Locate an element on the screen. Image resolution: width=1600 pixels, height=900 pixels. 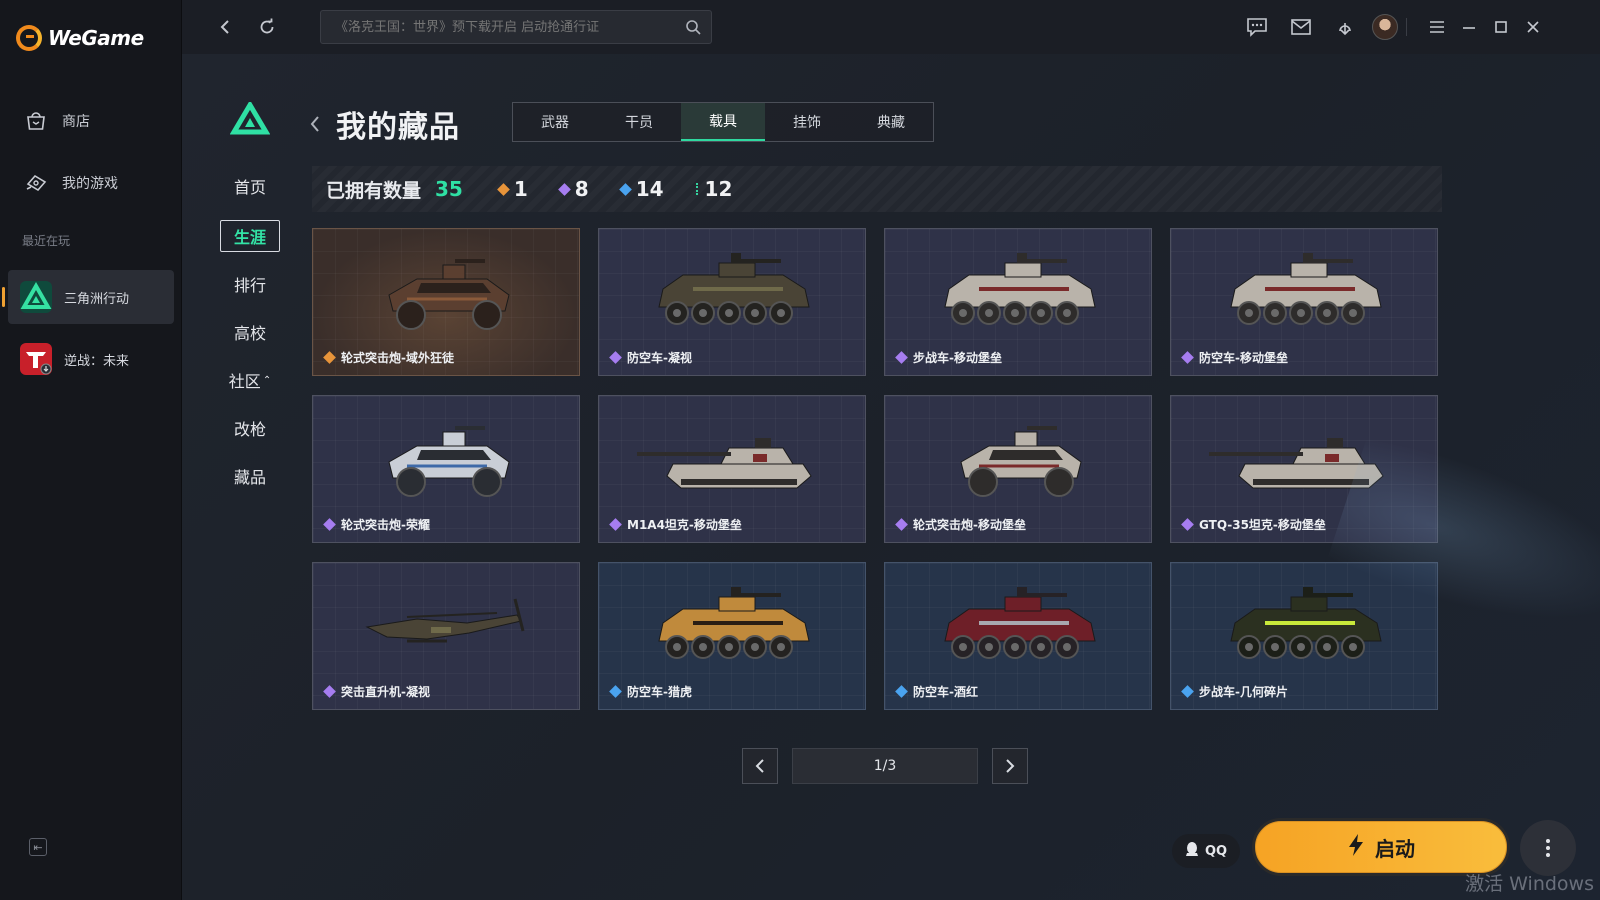
vehicle-card-label: 步战车-移动堡垒 is located at coordinates (948, 357).